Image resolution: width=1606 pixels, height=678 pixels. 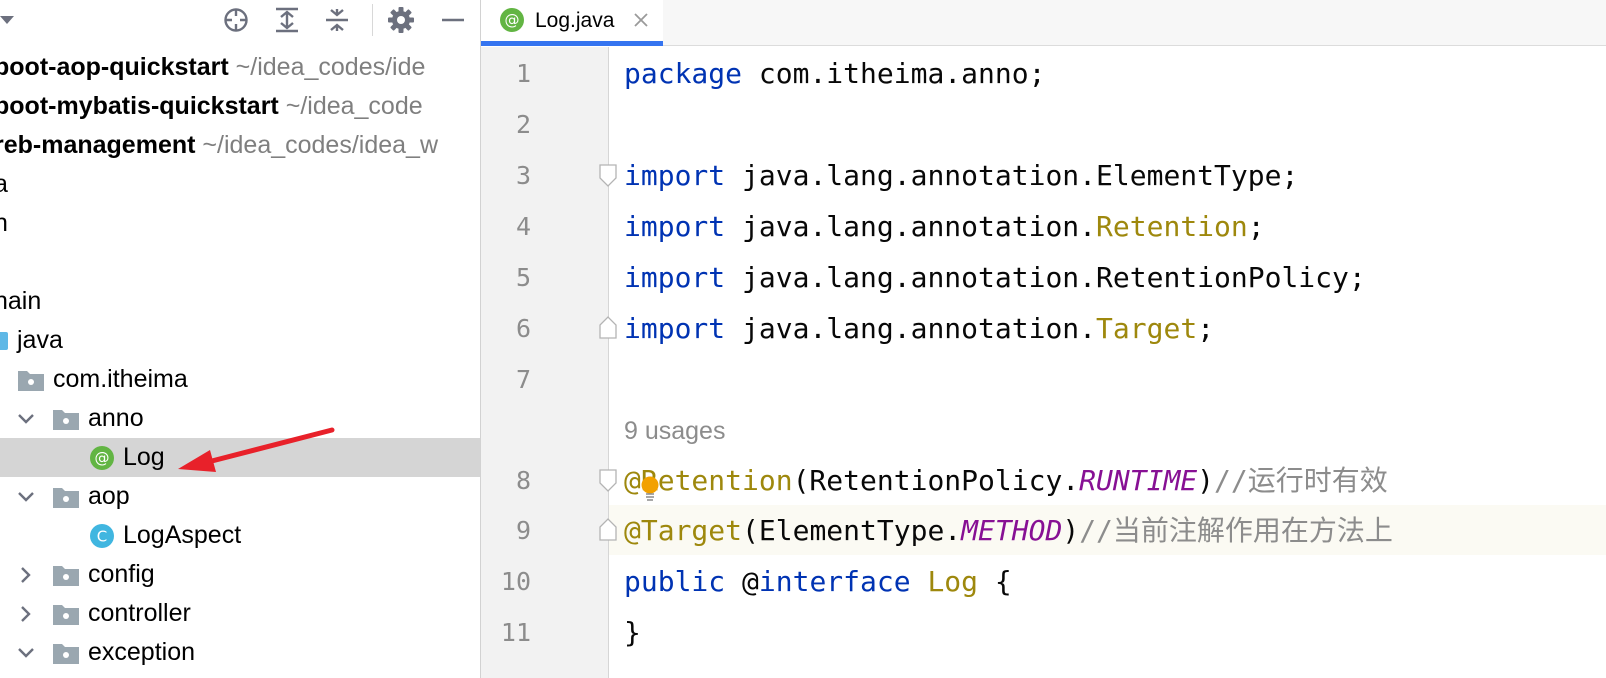 I want to click on line-number-gutter: 1 2 3 4 5 6 7 8 9 10 11, so click(x=549, y=362).